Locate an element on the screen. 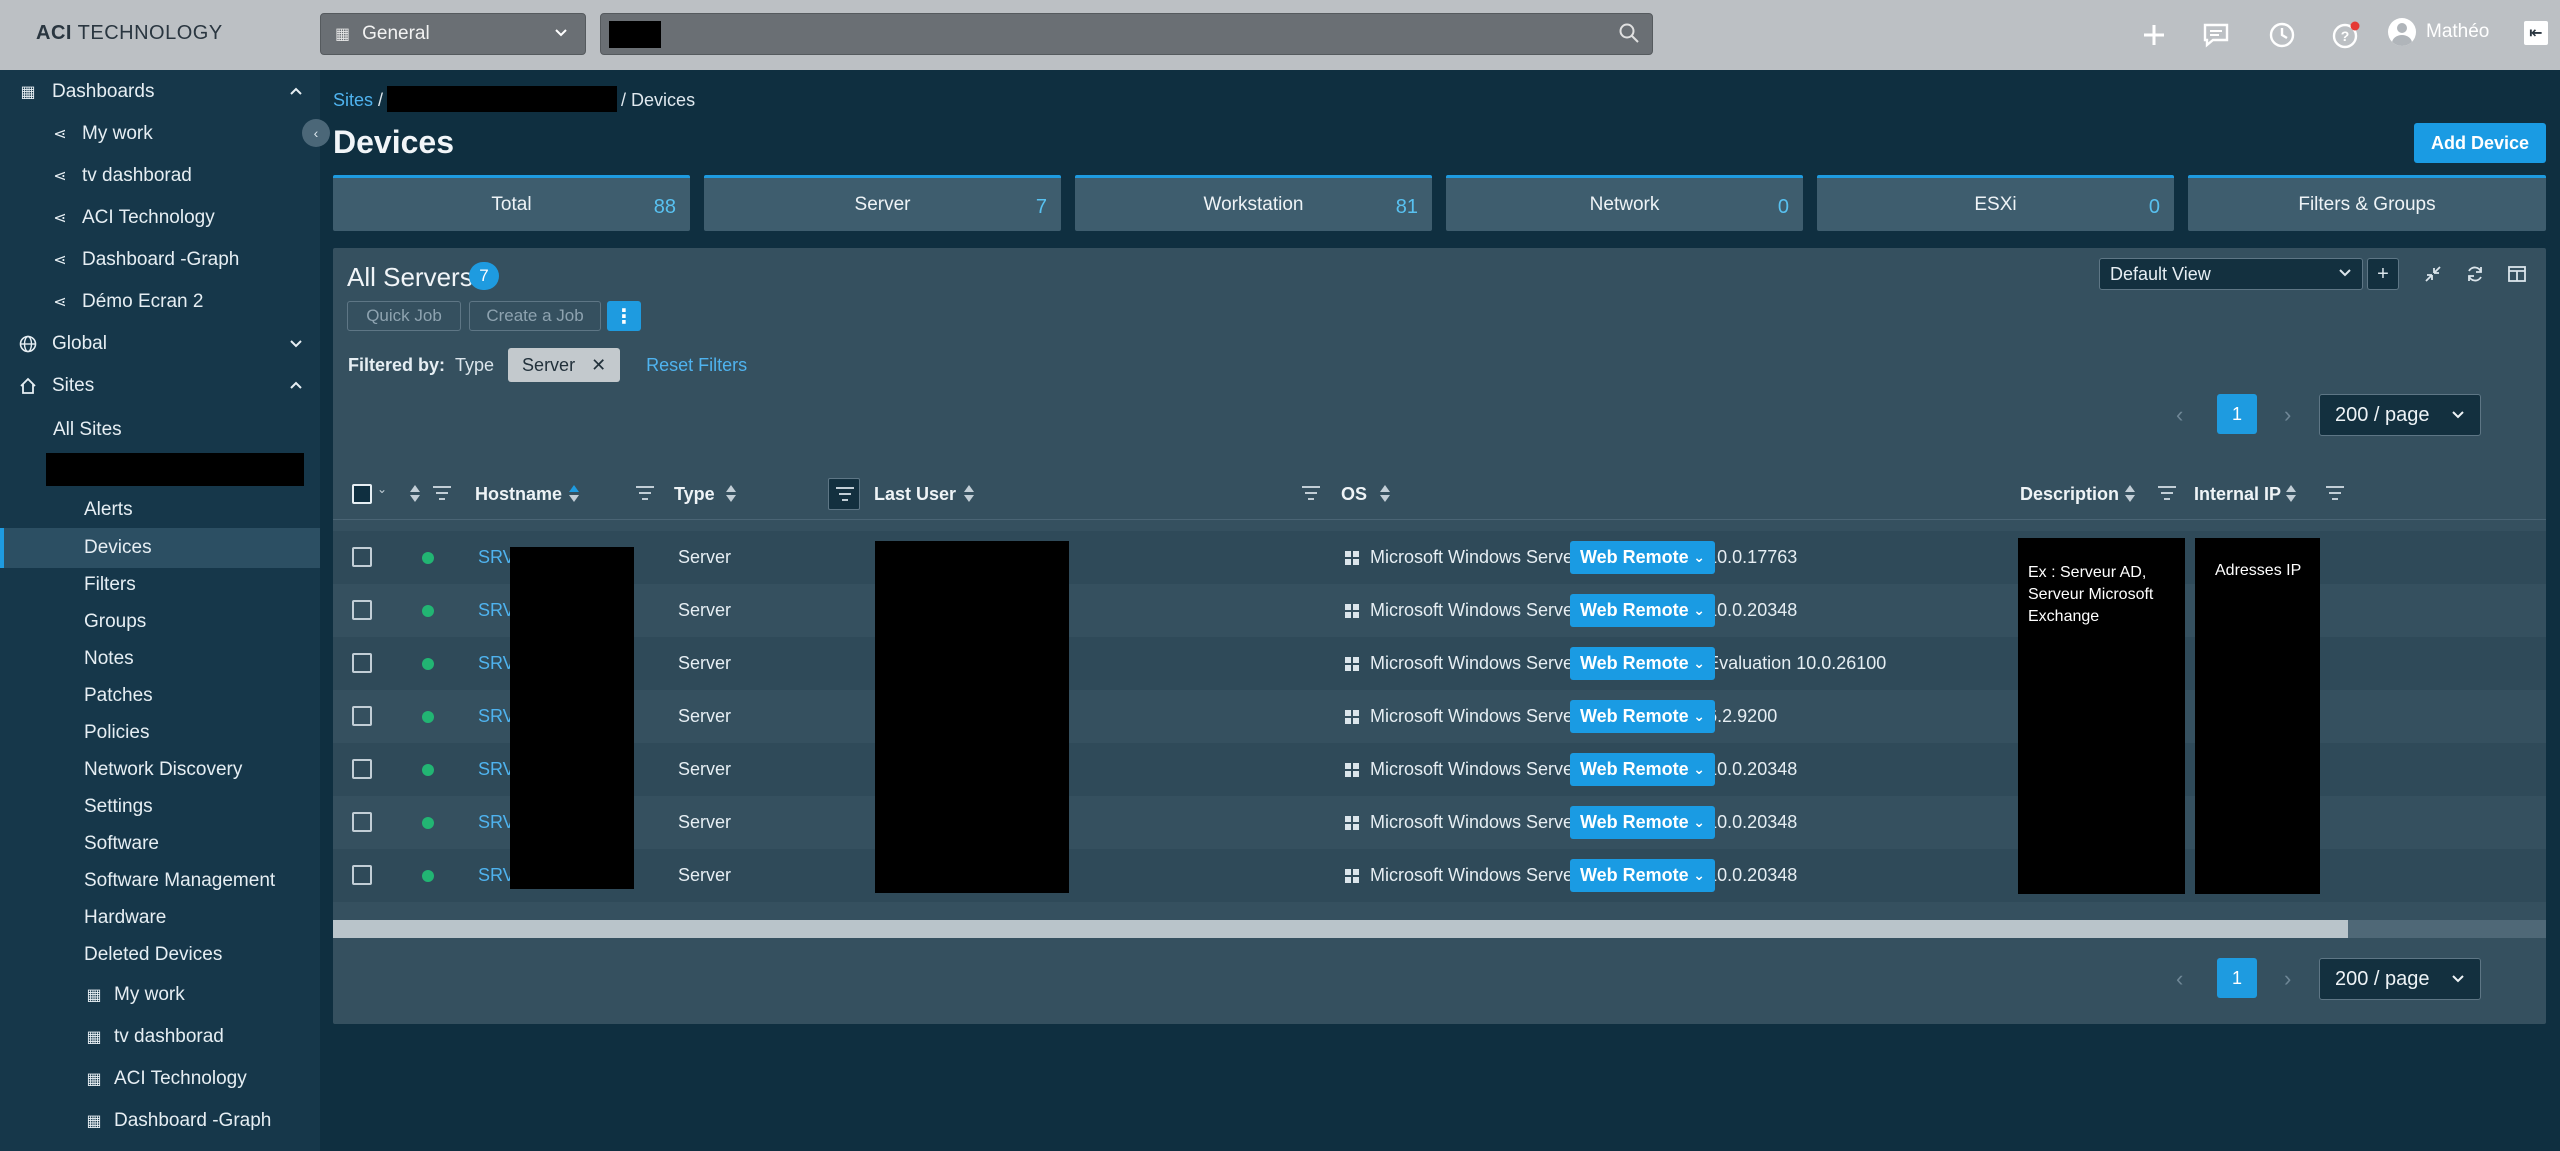 This screenshot has width=2560, height=1151. logo: ACI TECHNOLOGY is located at coordinates (129, 33).